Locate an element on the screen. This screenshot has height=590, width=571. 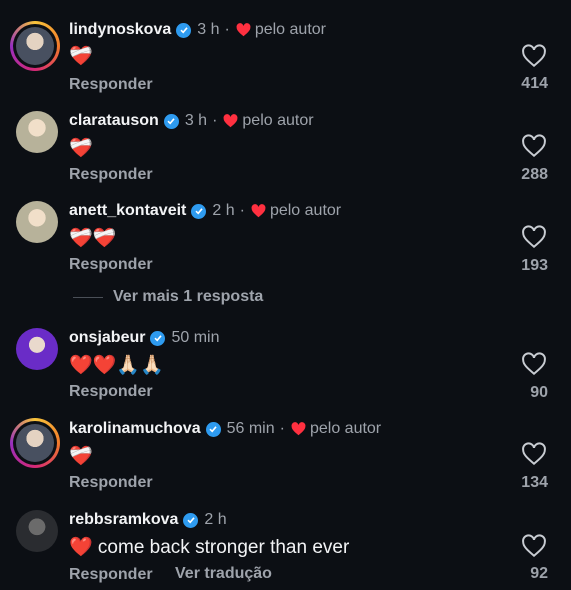
like-count: 92 is located at coordinates (539, 573).